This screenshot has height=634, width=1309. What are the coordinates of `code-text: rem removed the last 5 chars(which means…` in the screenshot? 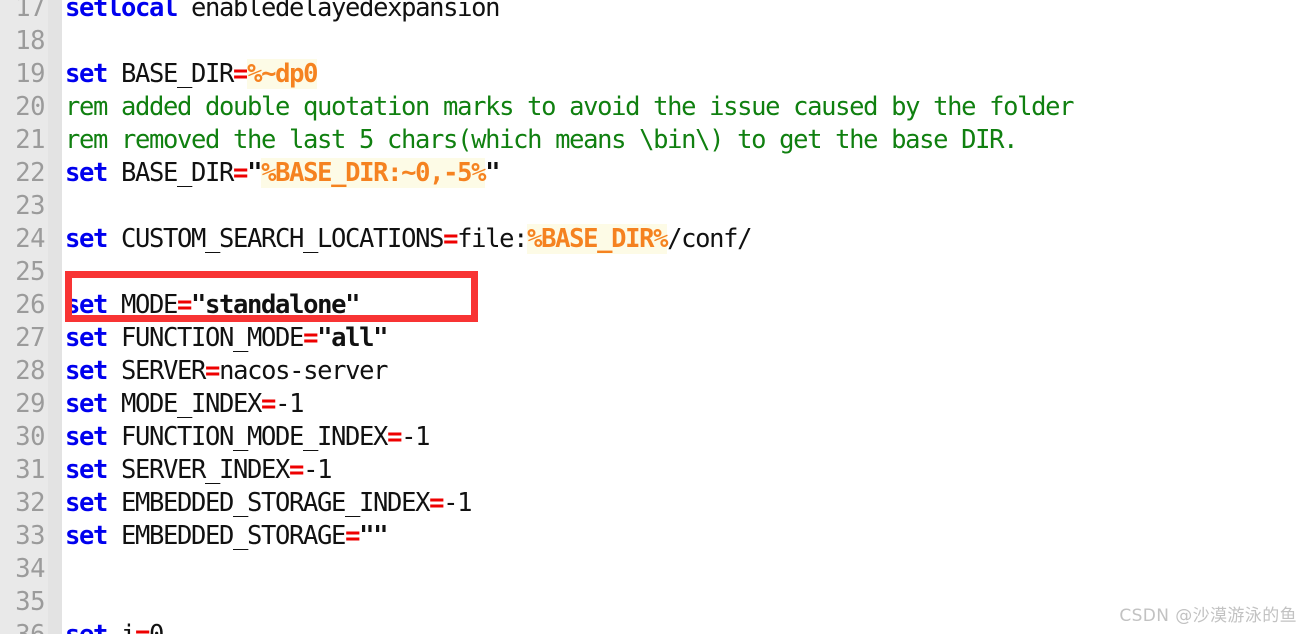 It's located at (542, 140).